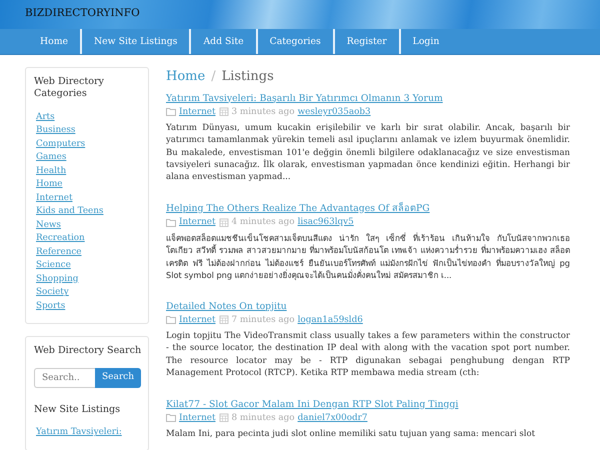 This screenshot has height=450, width=600. What do you see at coordinates (87, 171) in the screenshot?
I see `category-link: Health` at bounding box center [87, 171].